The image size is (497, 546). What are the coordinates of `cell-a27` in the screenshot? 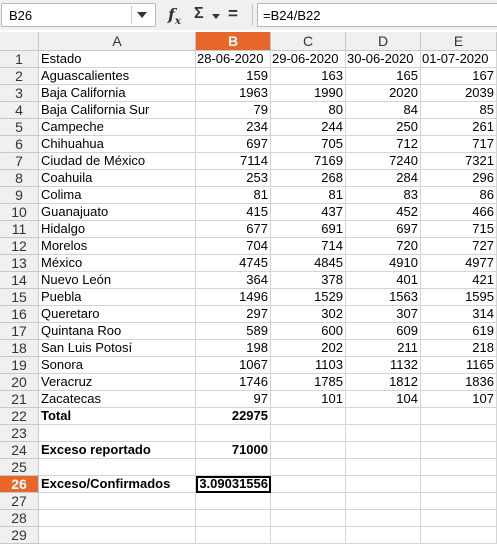 It's located at (117, 501).